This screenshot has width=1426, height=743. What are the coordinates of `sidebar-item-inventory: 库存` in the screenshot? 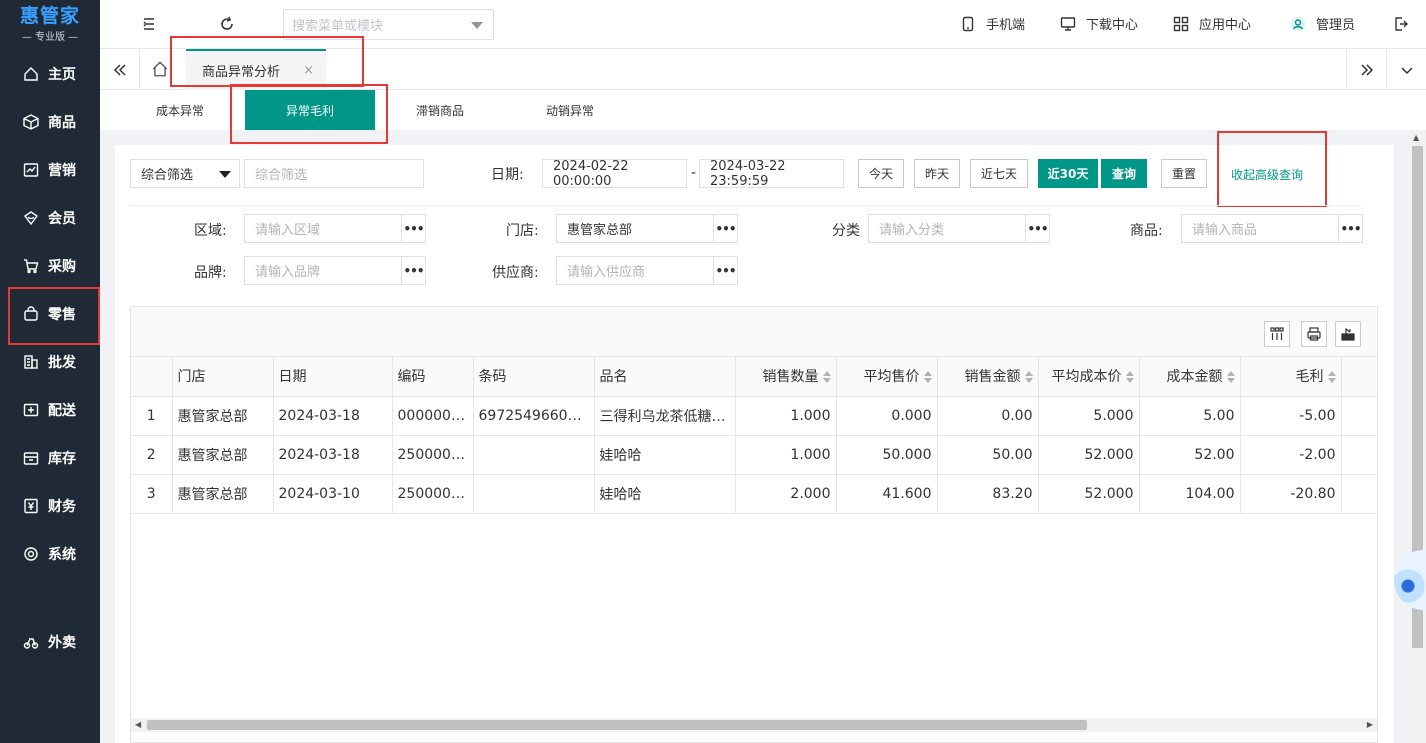 It's located at (50, 458).